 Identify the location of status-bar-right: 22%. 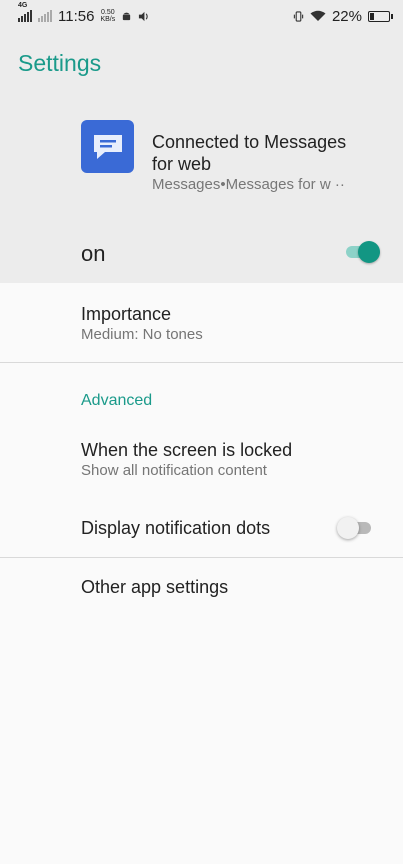
(343, 16).